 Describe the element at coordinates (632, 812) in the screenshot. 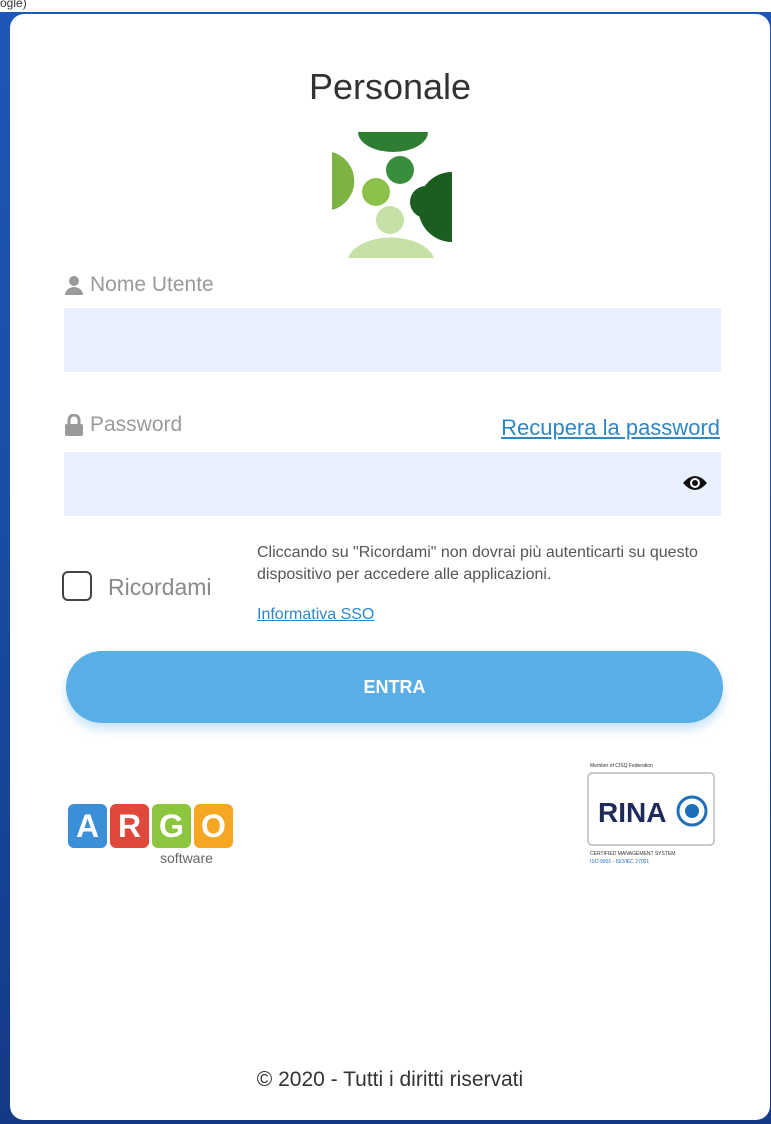

I see `rina-text: RINA` at that location.